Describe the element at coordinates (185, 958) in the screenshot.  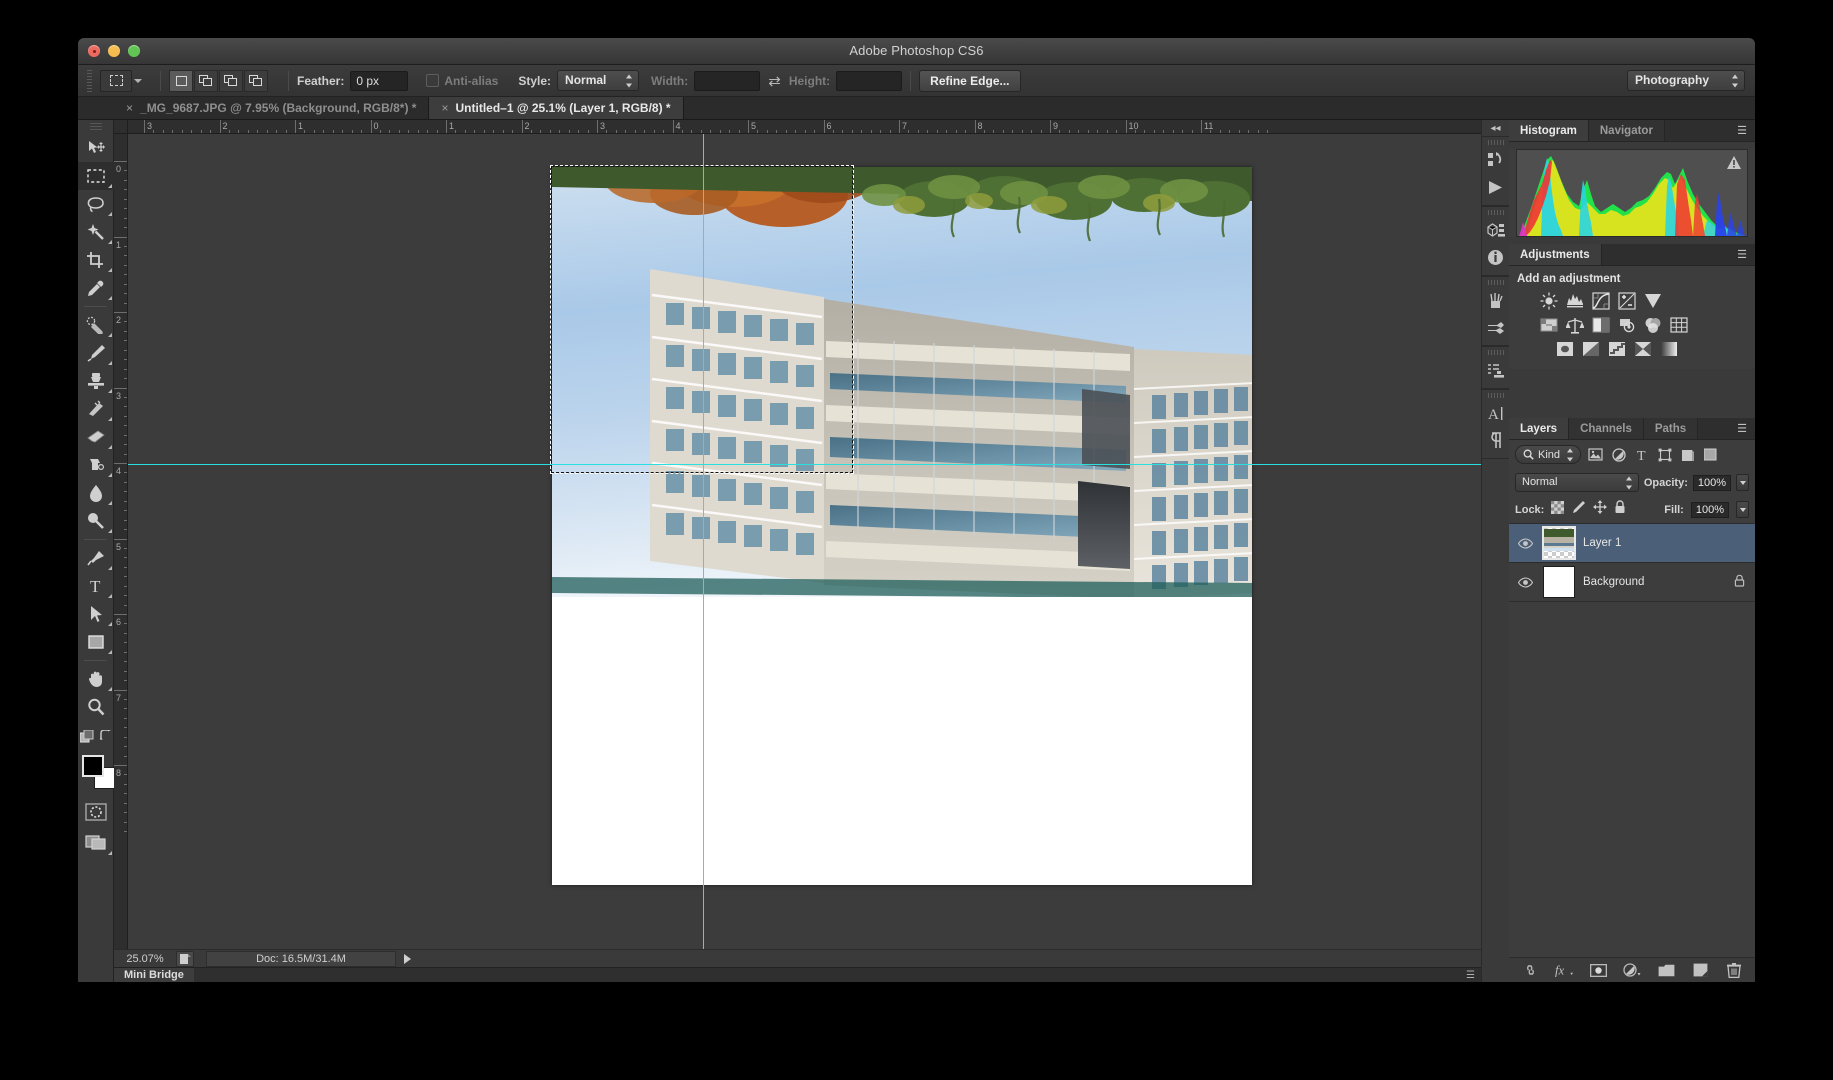
I see `doc-proxy-icon` at that location.